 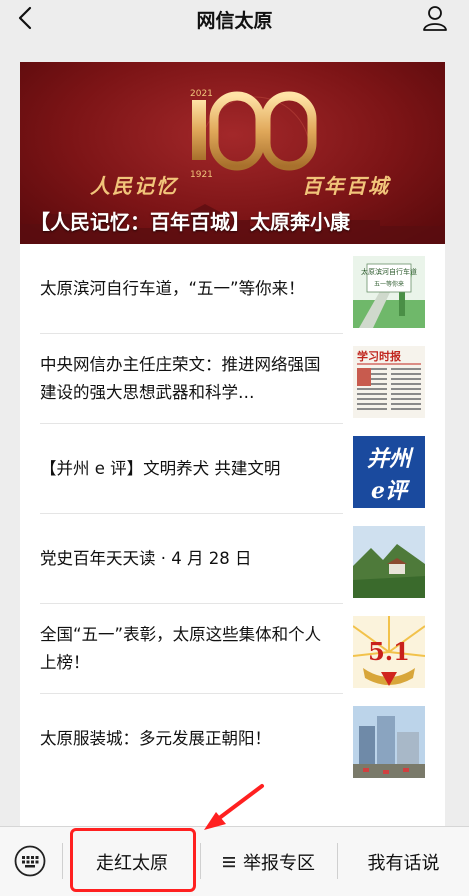 I want to click on list-item: 【并州 e 评】文明养犬 共建文明 并州 e评, so click(x=232, y=469).